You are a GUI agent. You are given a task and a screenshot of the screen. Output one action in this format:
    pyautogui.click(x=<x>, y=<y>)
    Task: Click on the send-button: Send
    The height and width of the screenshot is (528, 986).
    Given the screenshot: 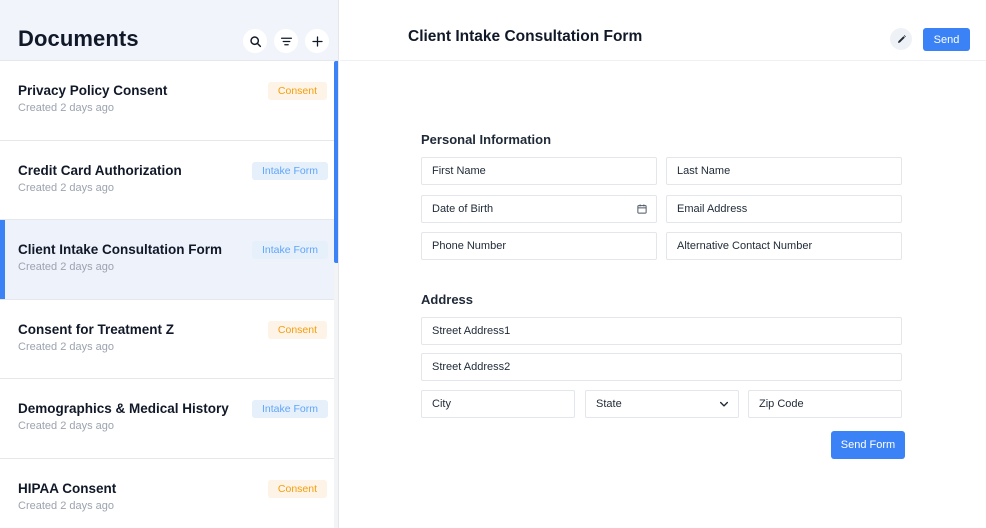 What is the action you would take?
    pyautogui.click(x=946, y=39)
    